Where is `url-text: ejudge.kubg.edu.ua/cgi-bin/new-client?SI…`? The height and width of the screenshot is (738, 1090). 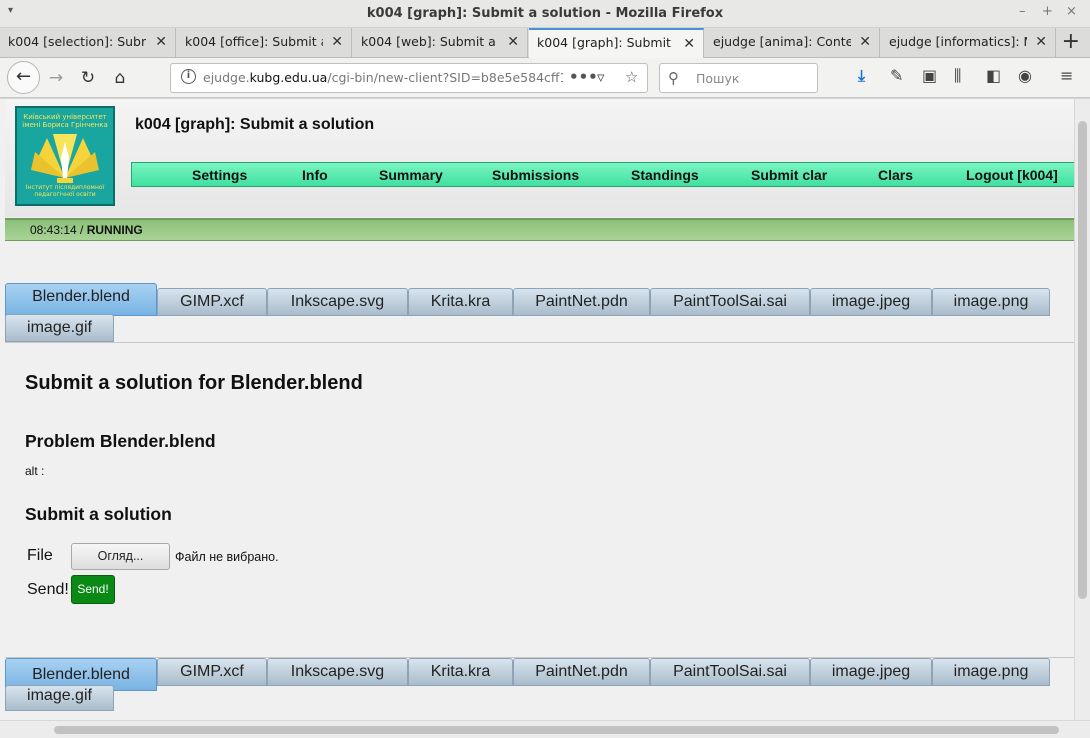 url-text: ejudge.kubg.edu.ua/cgi-bin/new-client?SI… is located at coordinates (383, 77).